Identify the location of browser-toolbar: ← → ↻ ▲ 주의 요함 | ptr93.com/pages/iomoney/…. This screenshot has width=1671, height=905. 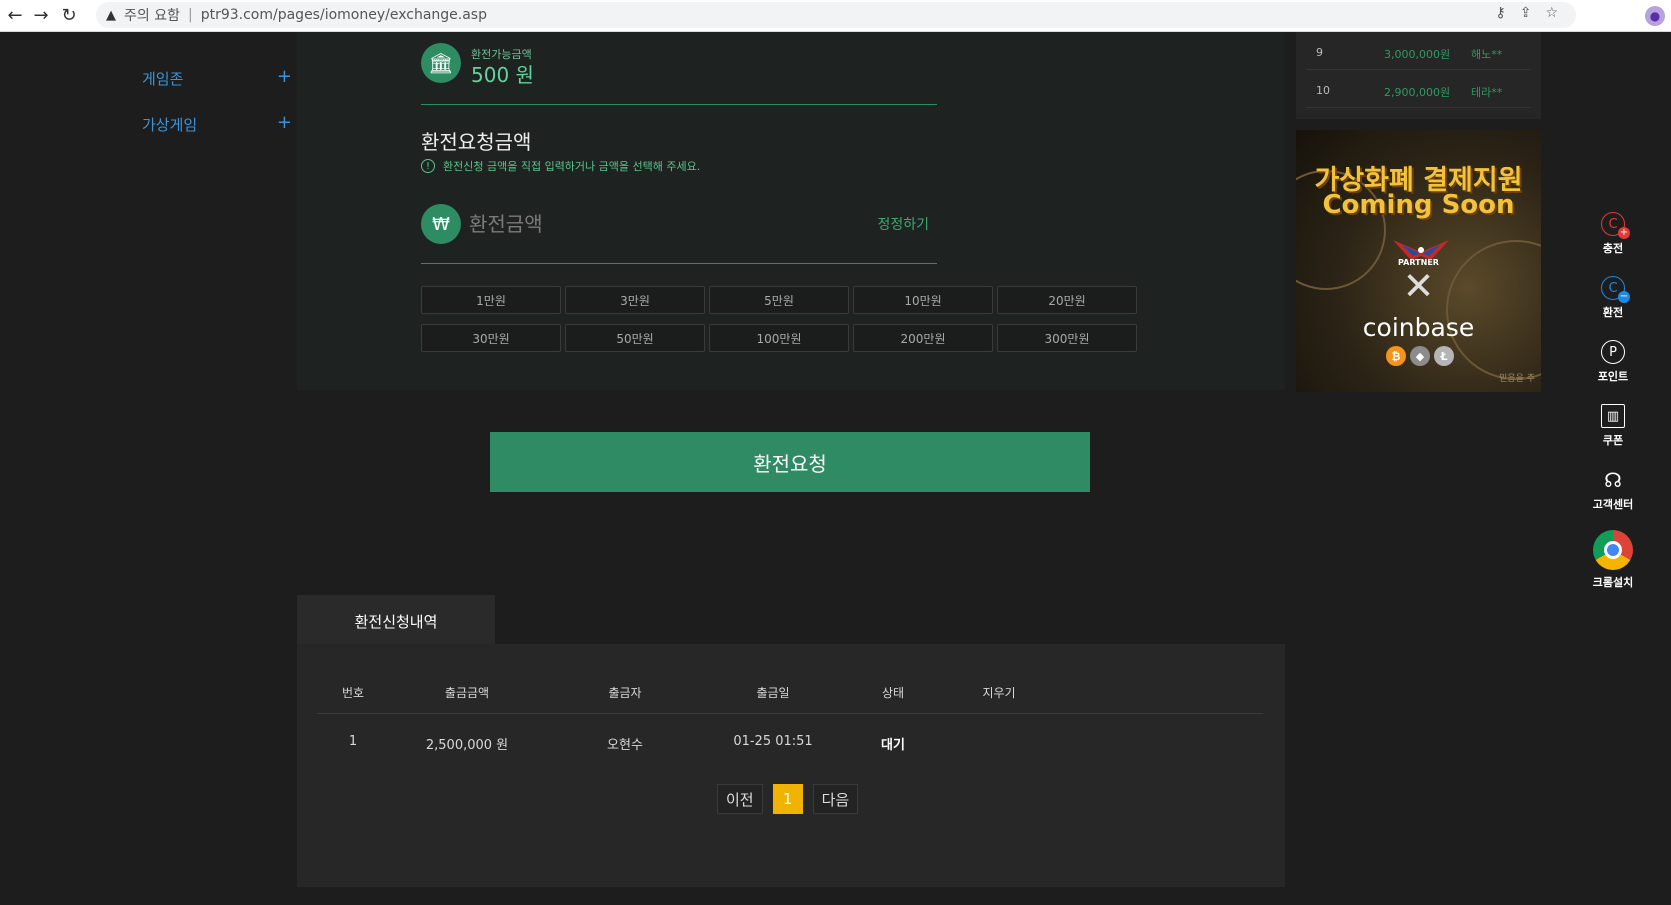
(835, 16).